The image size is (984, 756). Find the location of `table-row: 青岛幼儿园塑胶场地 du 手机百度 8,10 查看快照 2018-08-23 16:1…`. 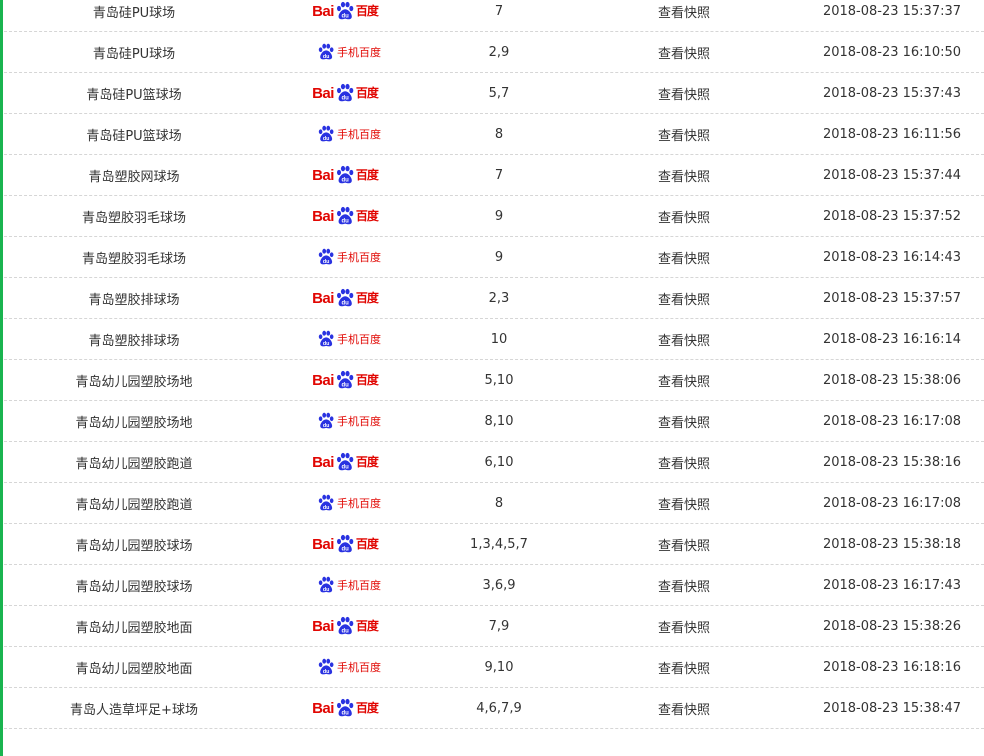

table-row: 青岛幼儿园塑胶场地 du 手机百度 8,10 查看快照 2018-08-23 16:1… is located at coordinates (494, 421).